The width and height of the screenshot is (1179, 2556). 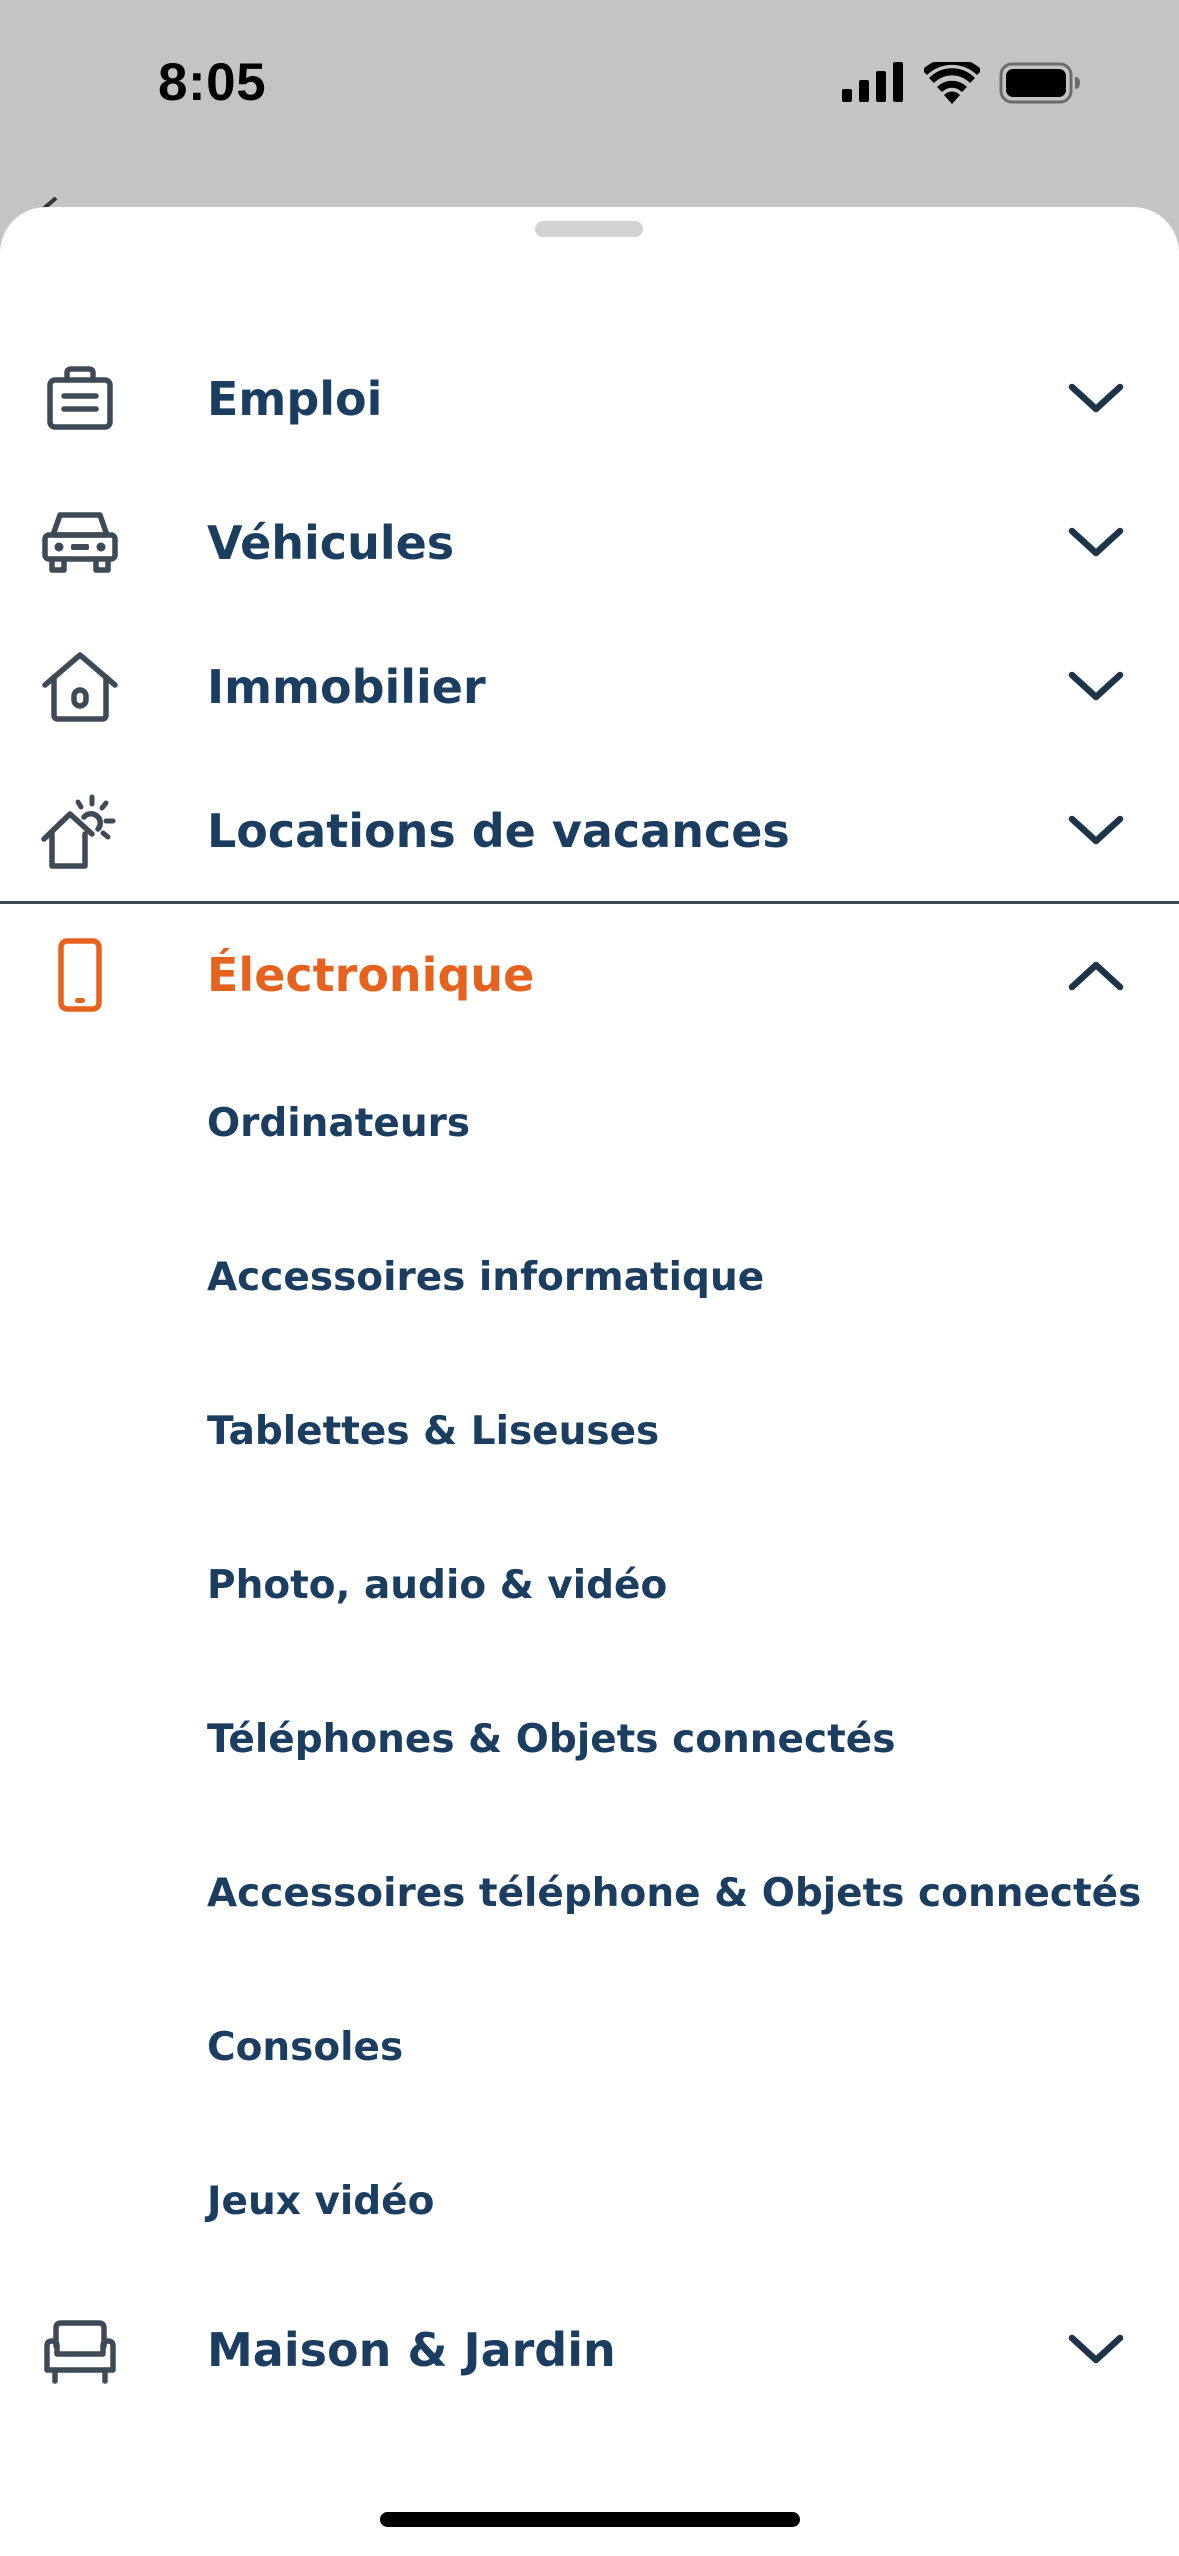 I want to click on subcategory-label: Jeux vidéo, so click(x=321, y=2201).